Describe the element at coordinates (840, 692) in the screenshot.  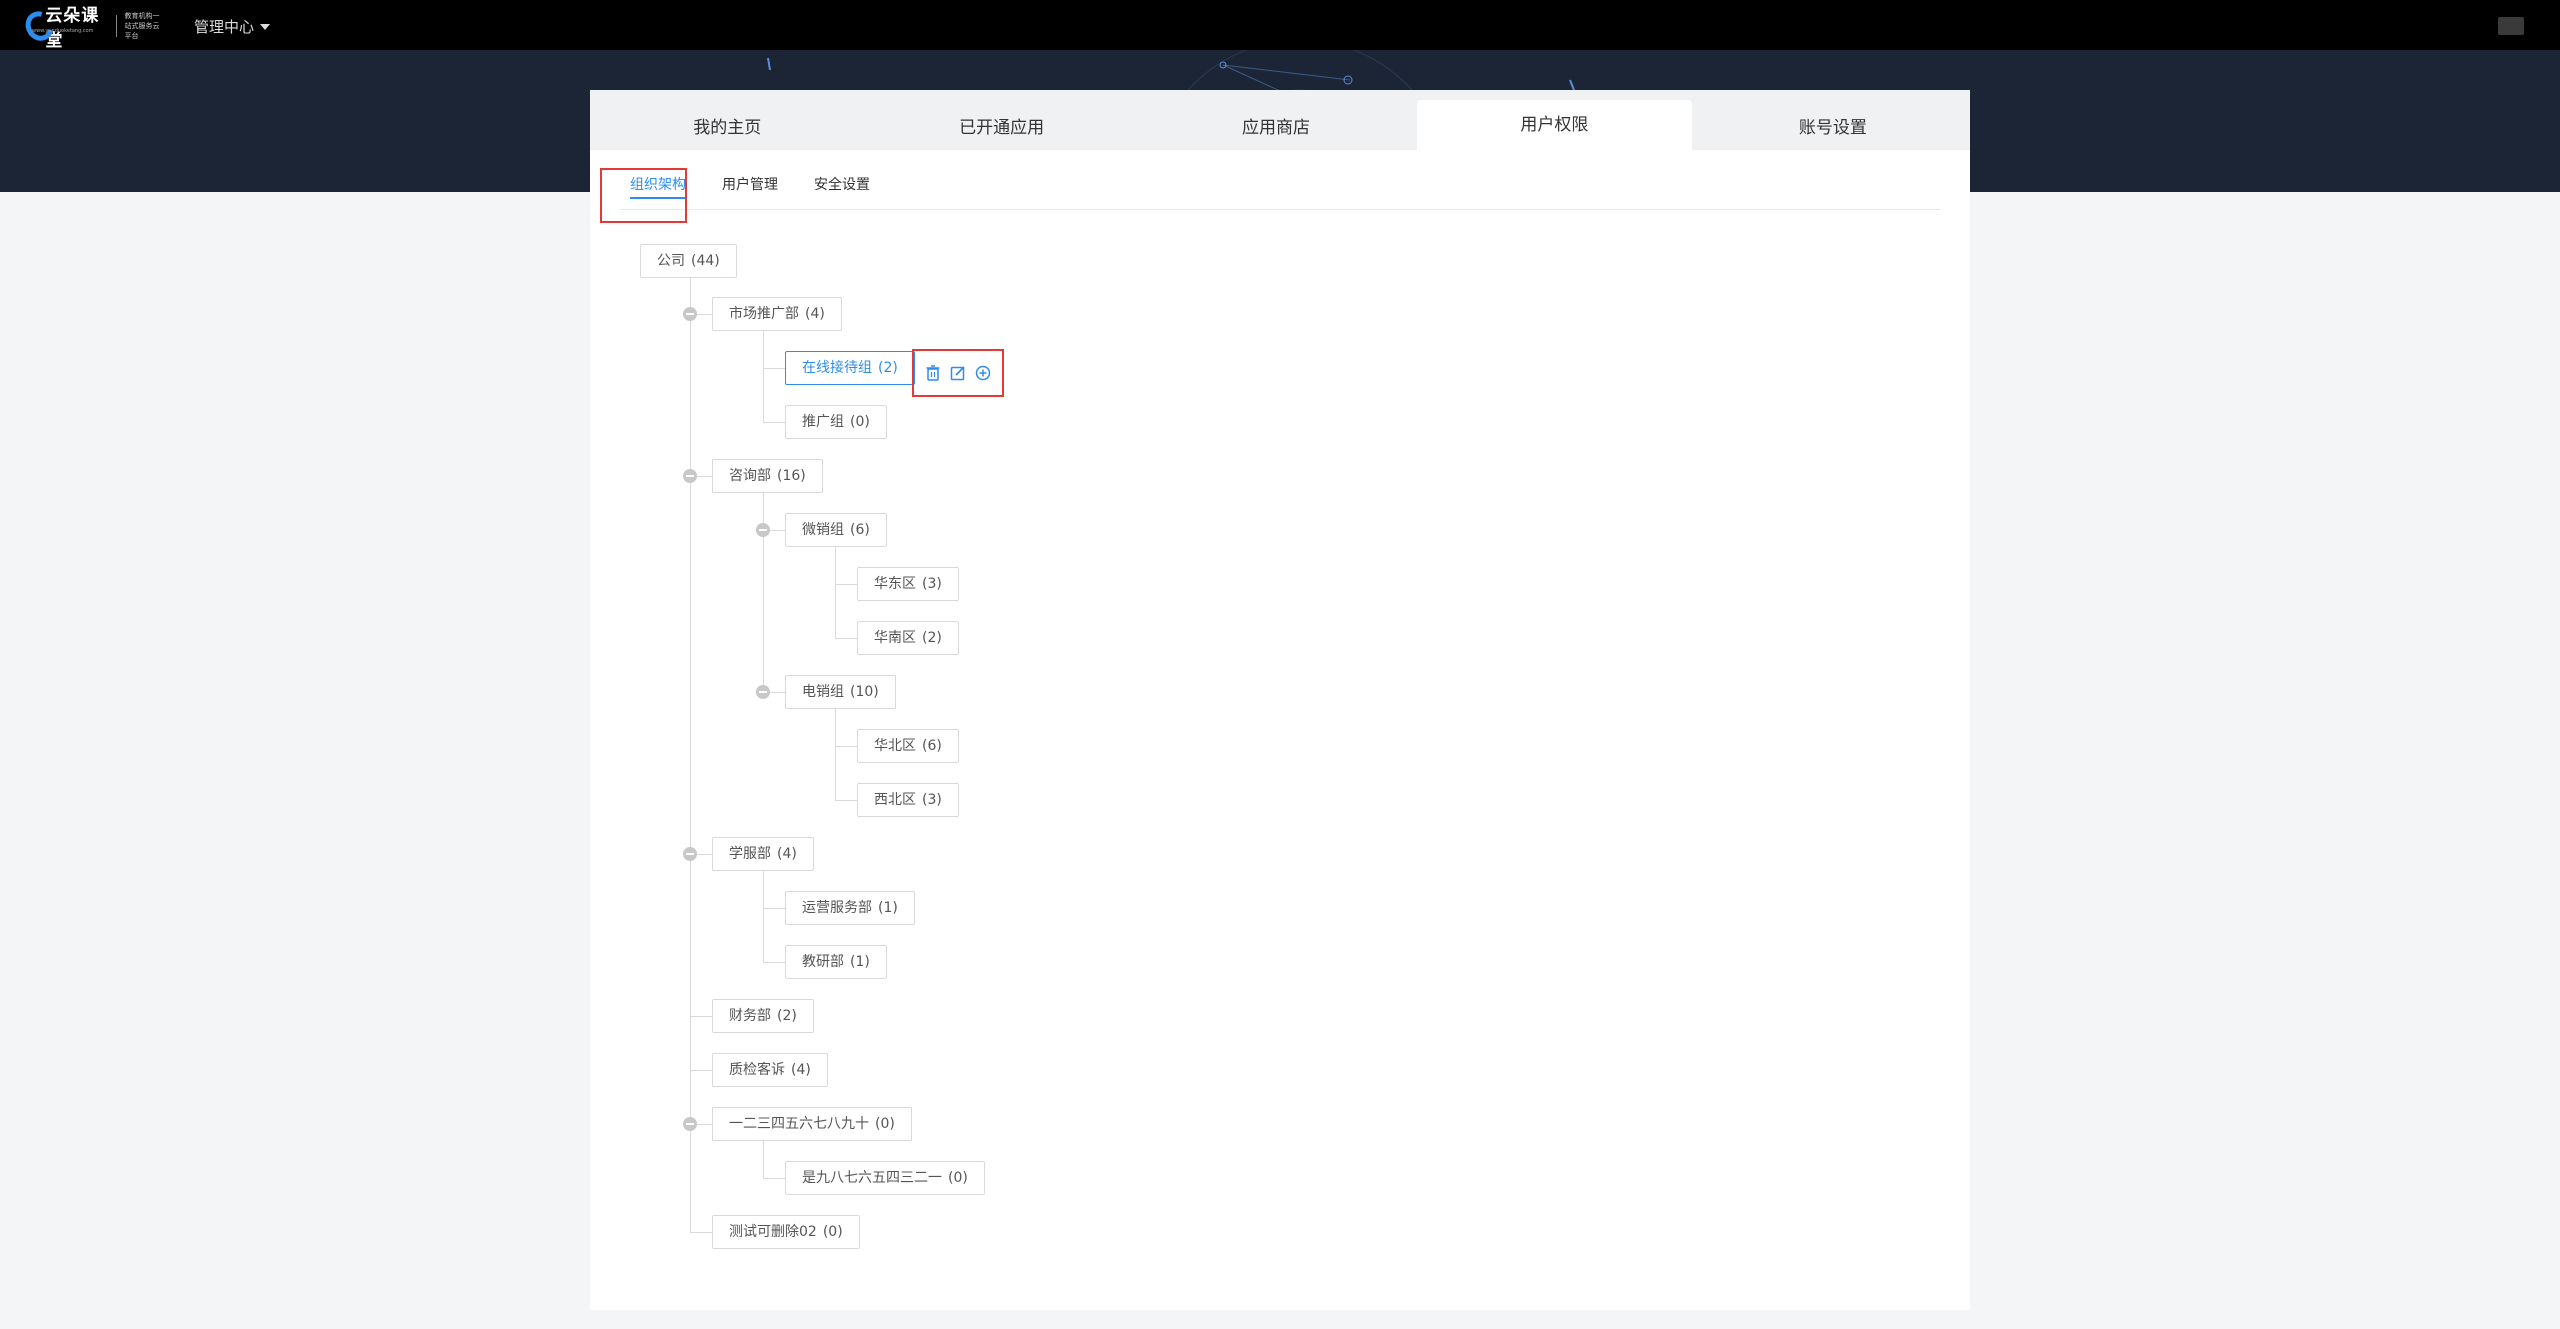
I see `tree-node-phone-sales: 电销组 (10)` at that location.